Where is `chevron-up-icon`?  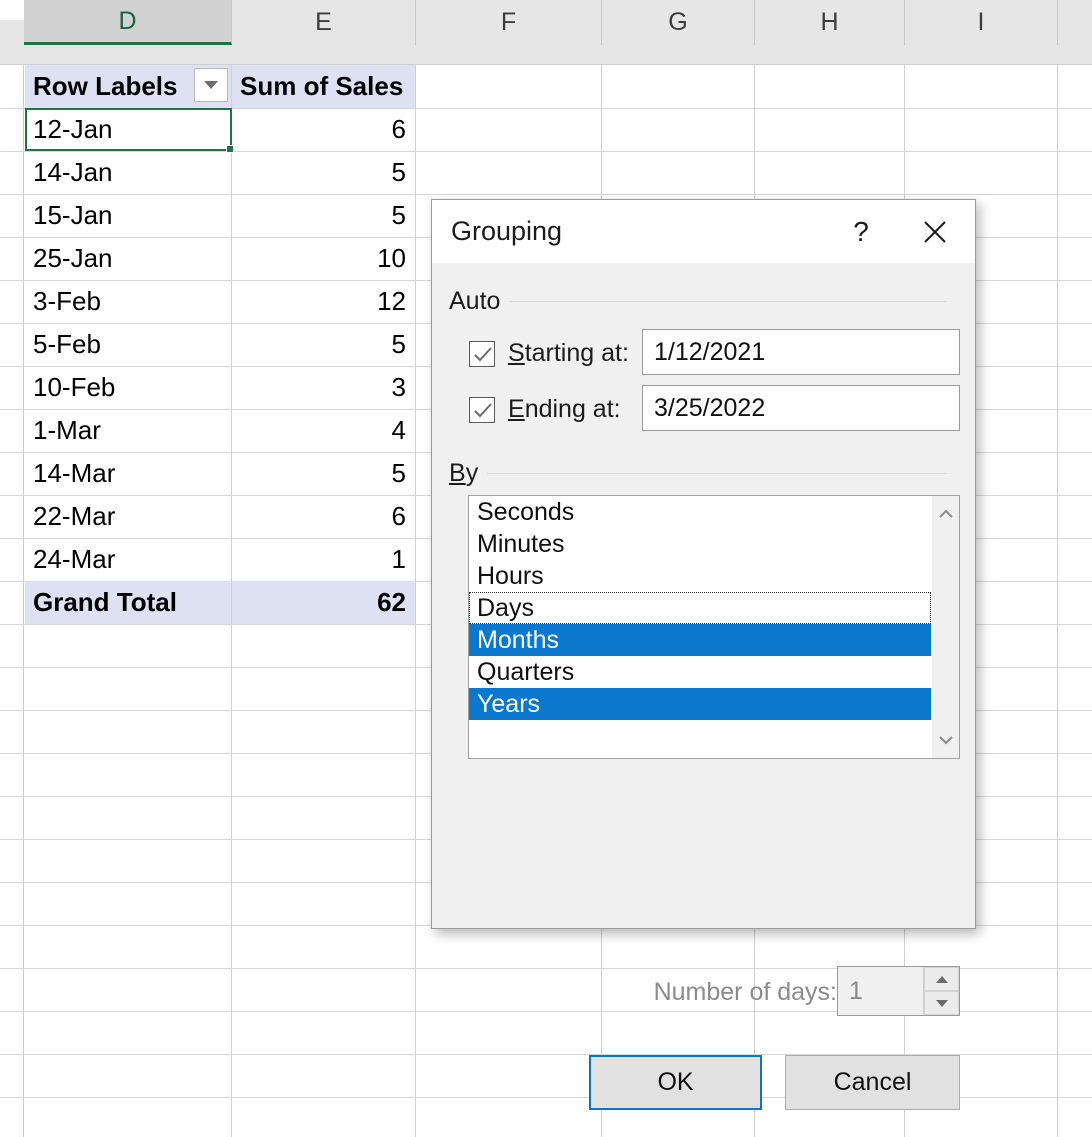 chevron-up-icon is located at coordinates (945, 514).